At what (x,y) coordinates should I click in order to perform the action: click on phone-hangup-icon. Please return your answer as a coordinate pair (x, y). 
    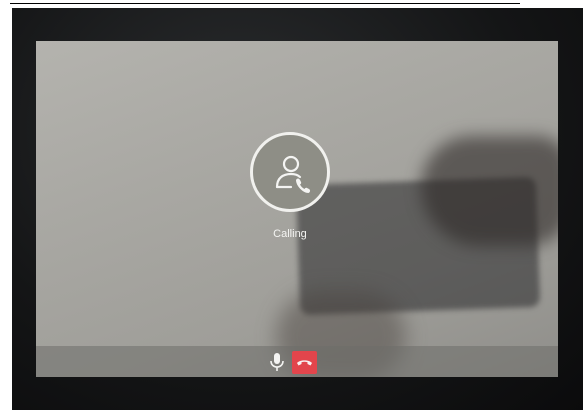
    Looking at the image, I should click on (304, 363).